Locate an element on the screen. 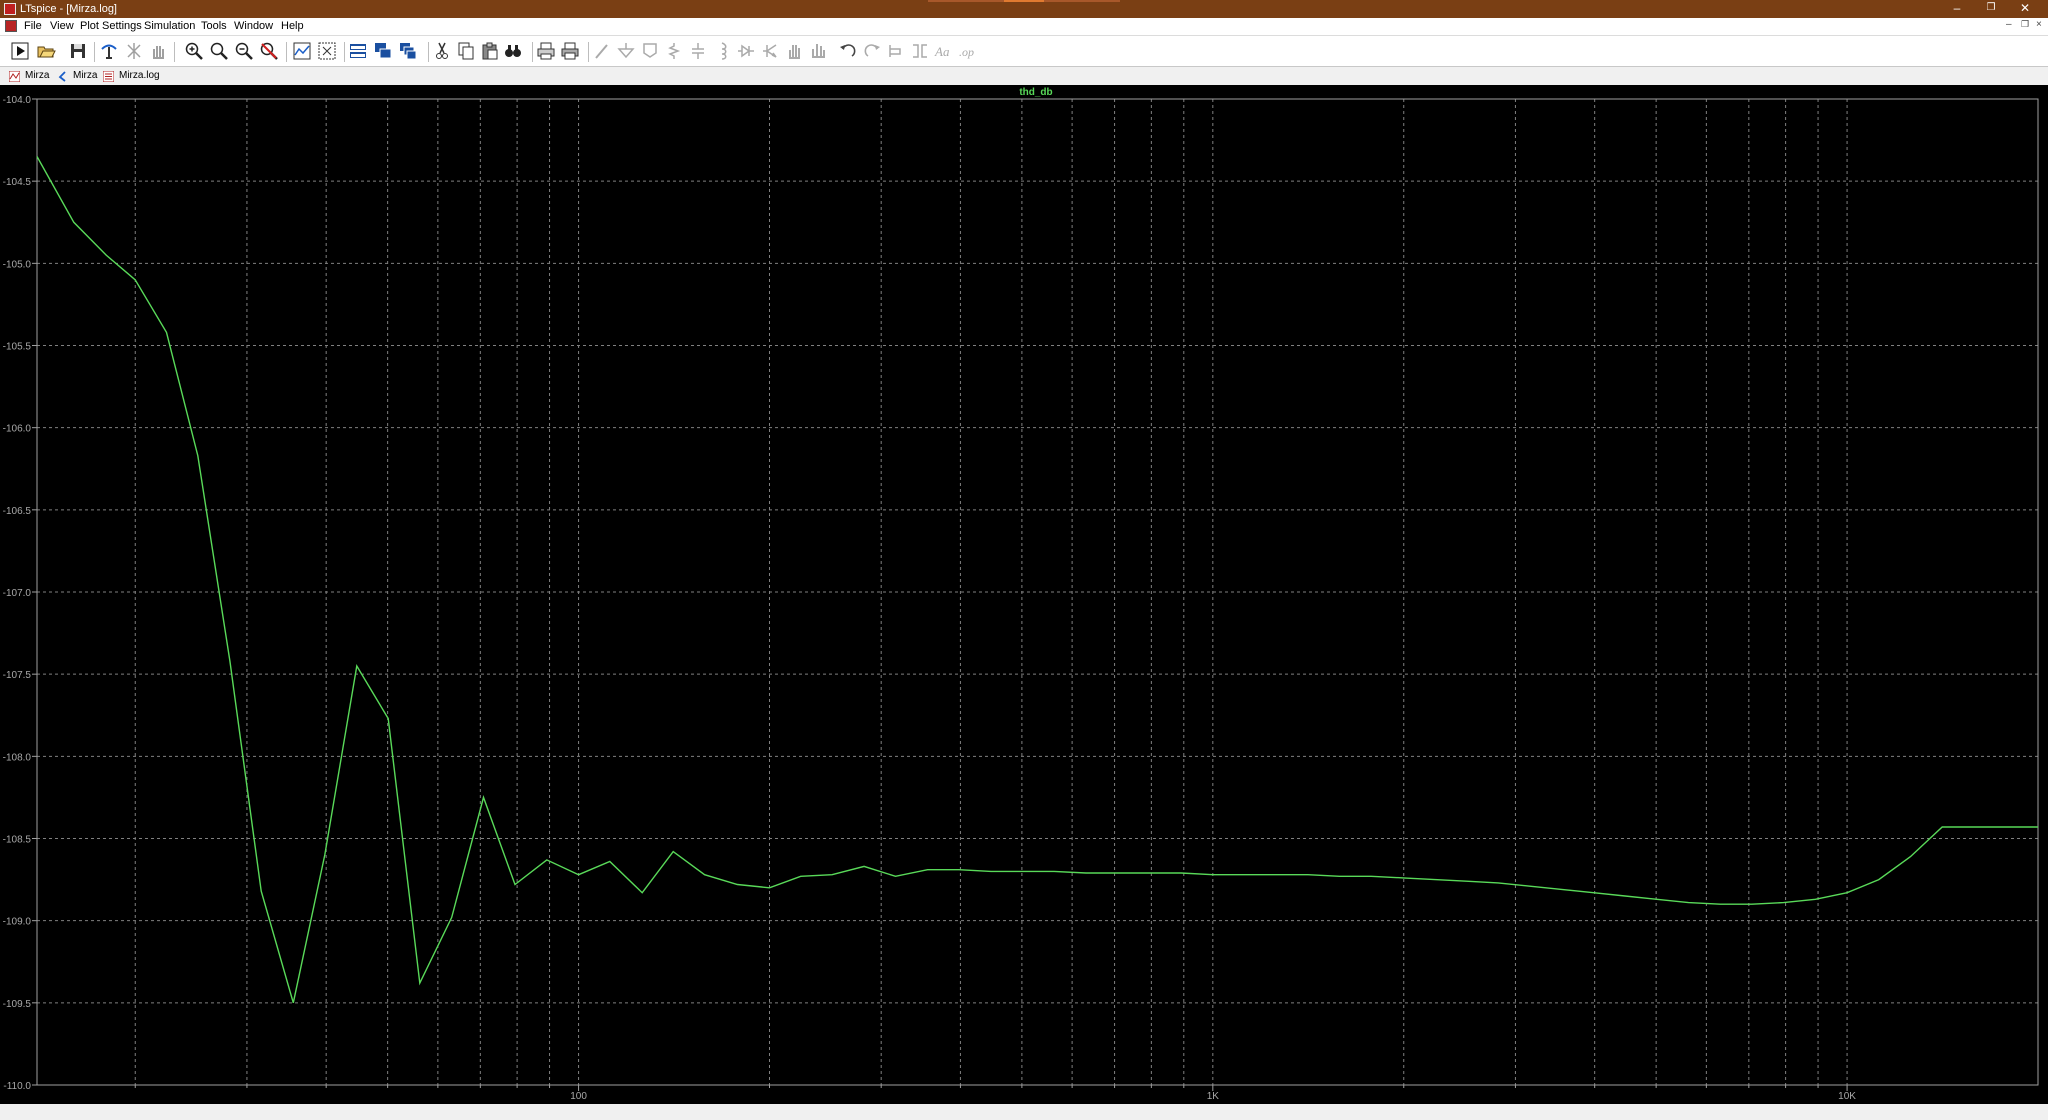 Image resolution: width=2048 pixels, height=1120 pixels. y-tick-label: -110.0 is located at coordinates (17, 1086).